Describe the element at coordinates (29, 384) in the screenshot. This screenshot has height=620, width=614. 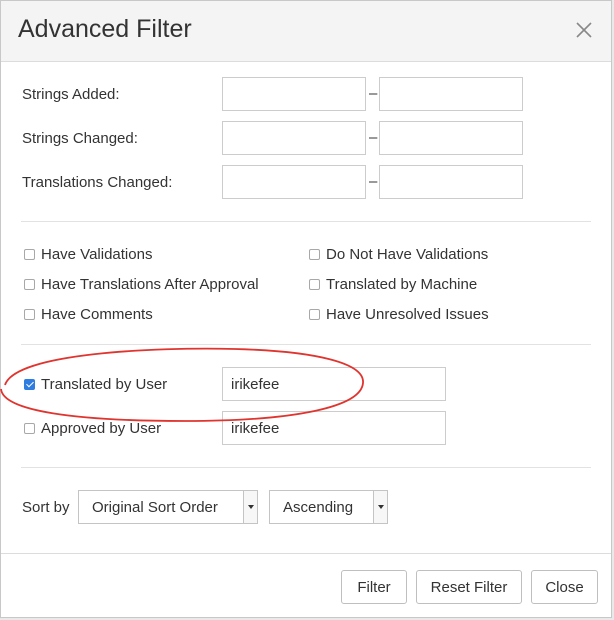
I see `checkbox-box-checked` at that location.